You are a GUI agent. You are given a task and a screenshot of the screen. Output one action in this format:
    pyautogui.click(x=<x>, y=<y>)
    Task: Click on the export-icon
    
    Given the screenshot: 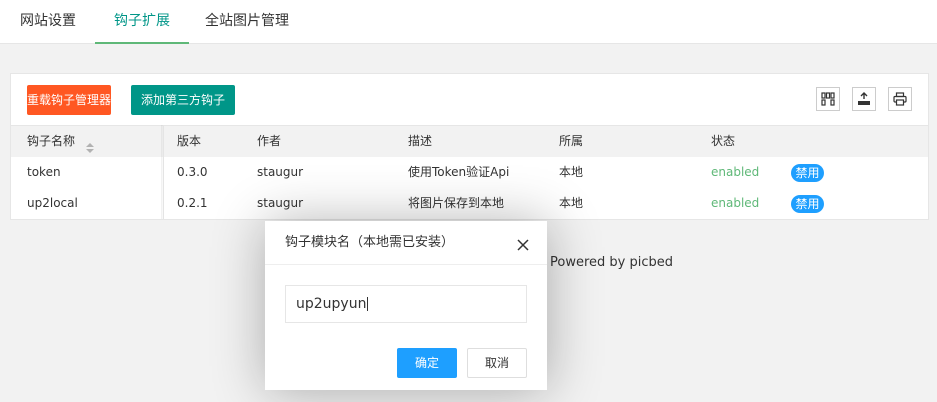 What is the action you would take?
    pyautogui.click(x=864, y=99)
    